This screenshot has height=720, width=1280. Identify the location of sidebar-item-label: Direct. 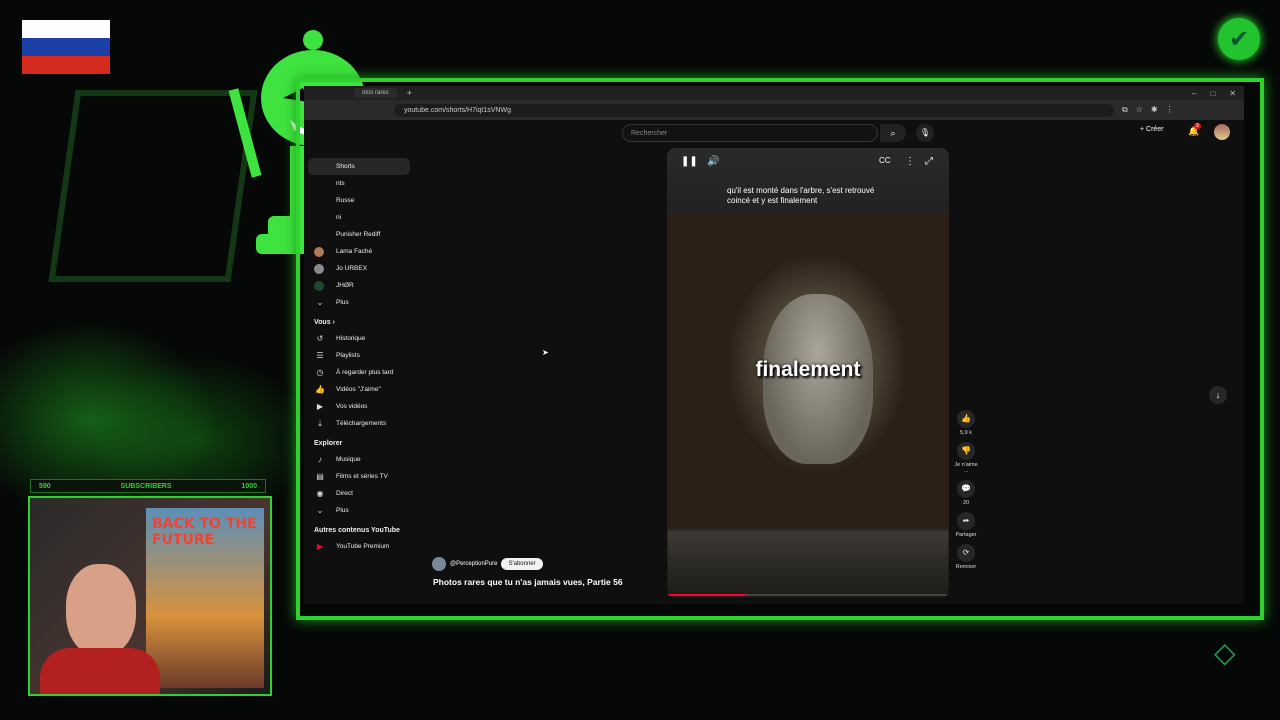
(344, 493).